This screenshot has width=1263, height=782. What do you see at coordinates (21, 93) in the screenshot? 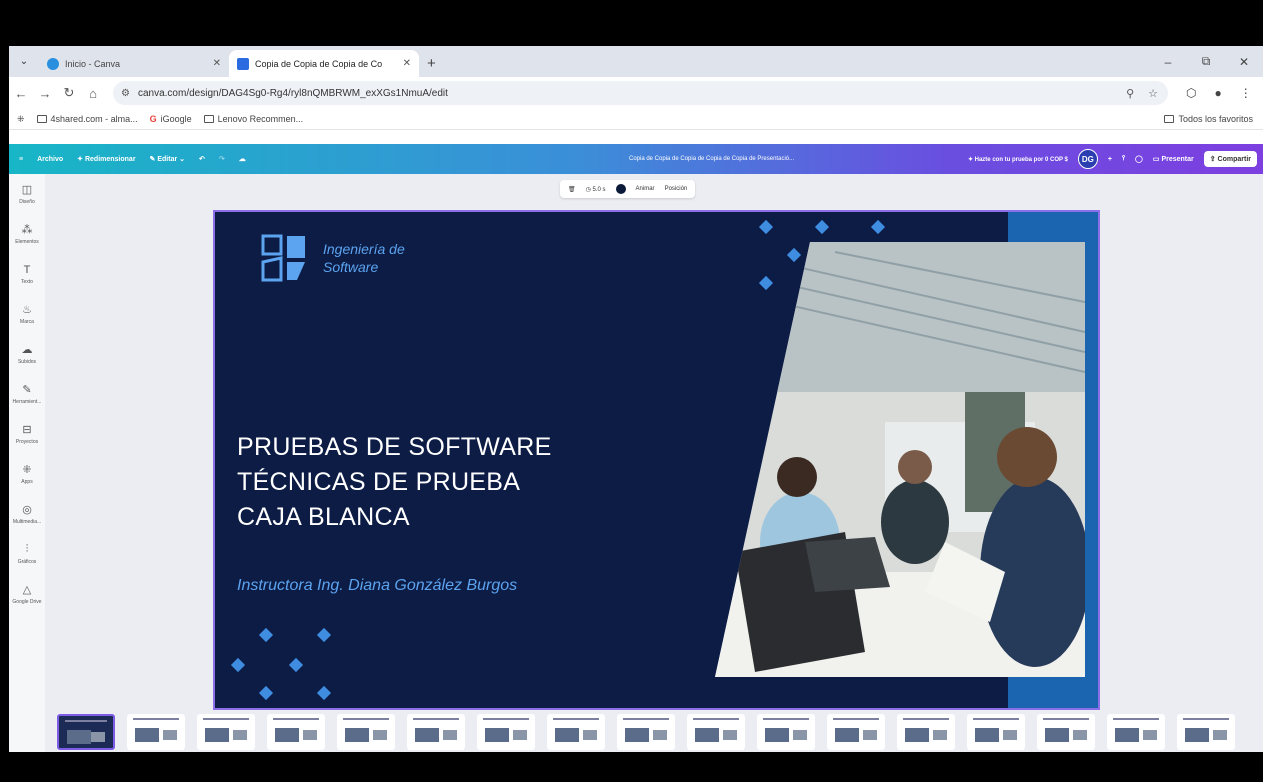
I see `back-icon: ←` at bounding box center [21, 93].